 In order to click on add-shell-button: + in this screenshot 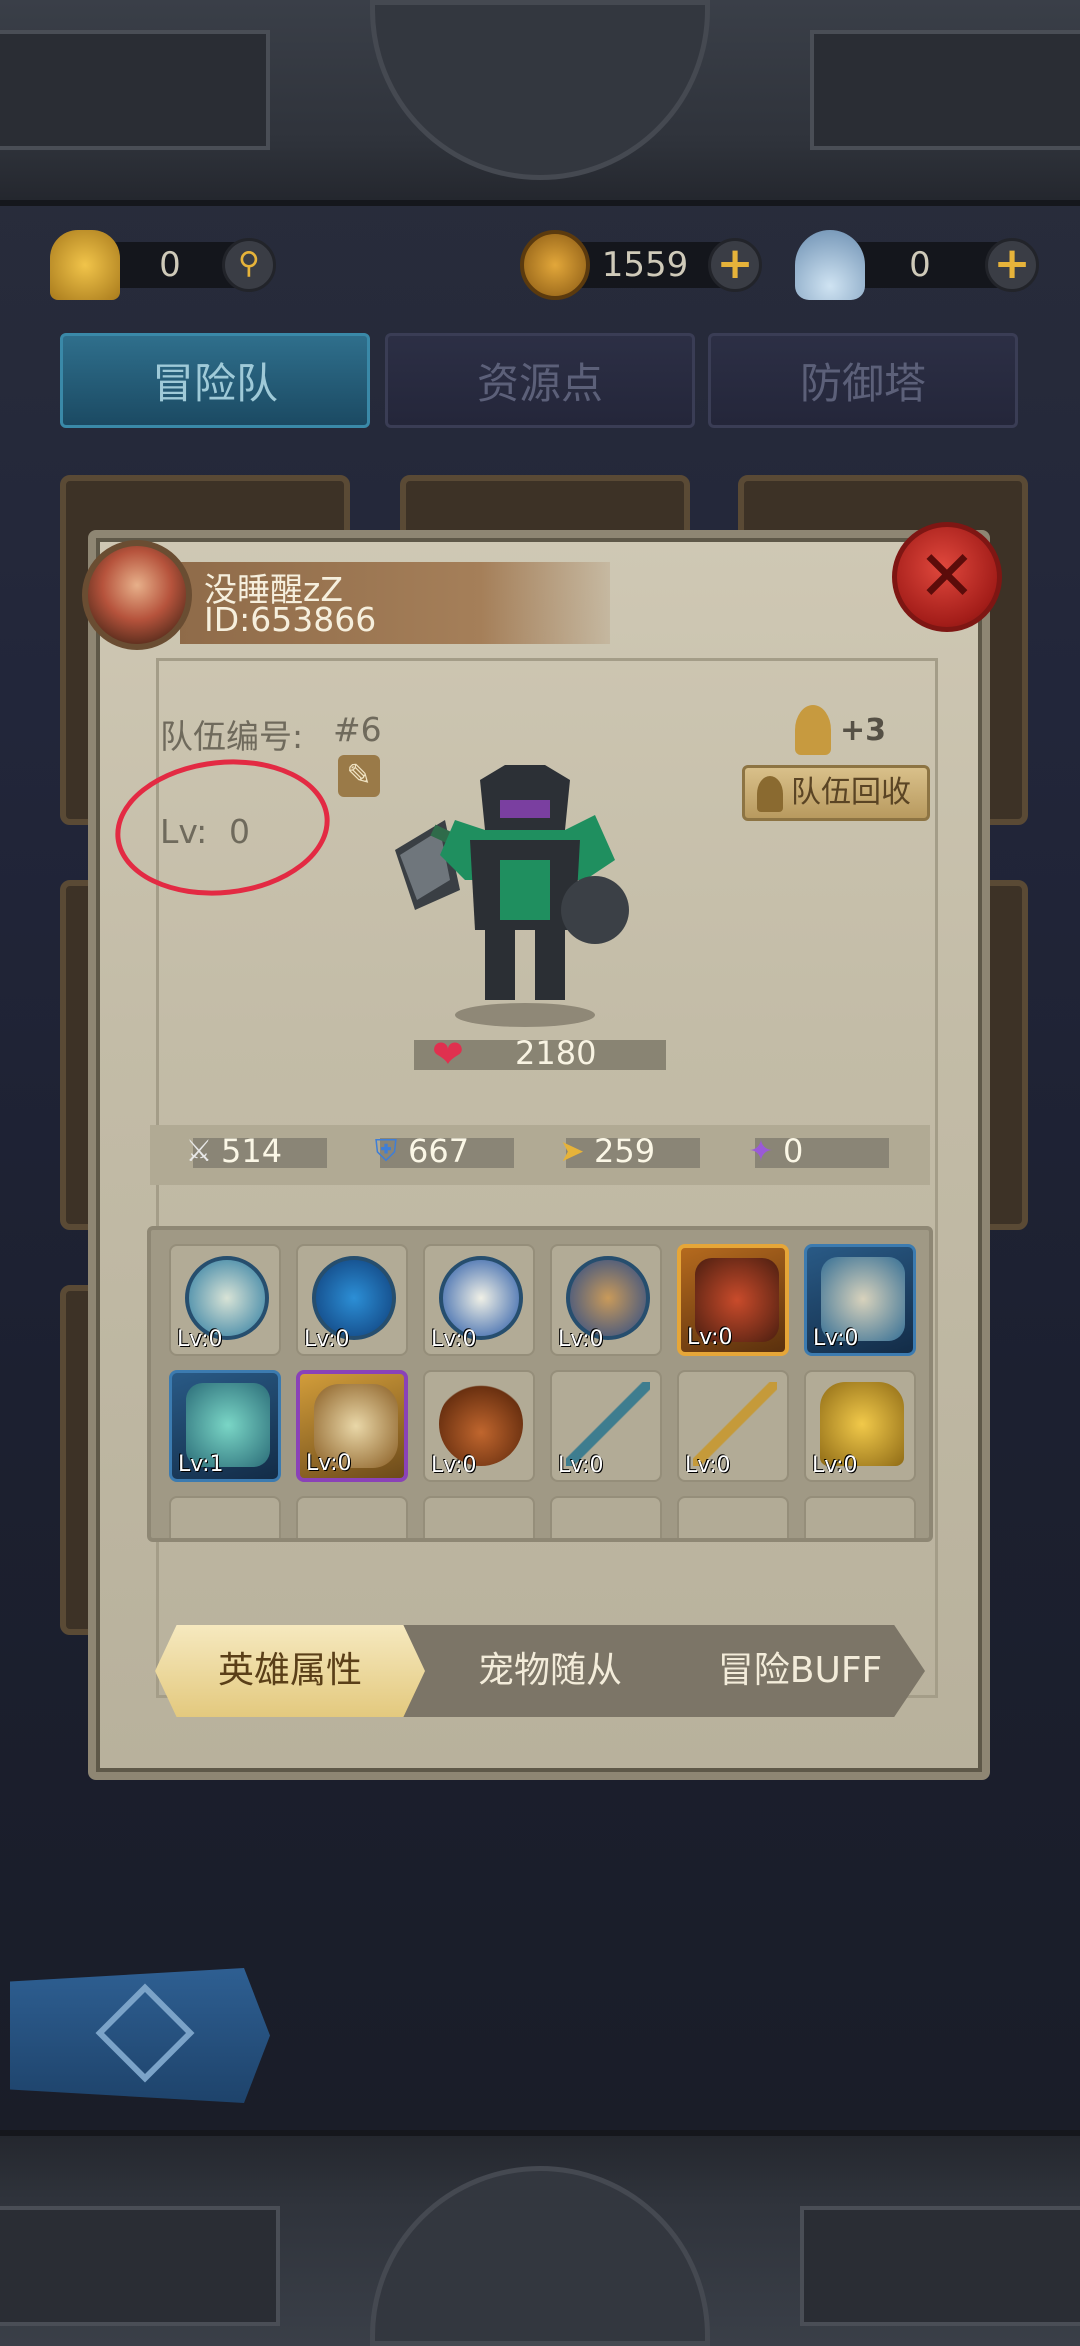, I will do `click(1012, 265)`.